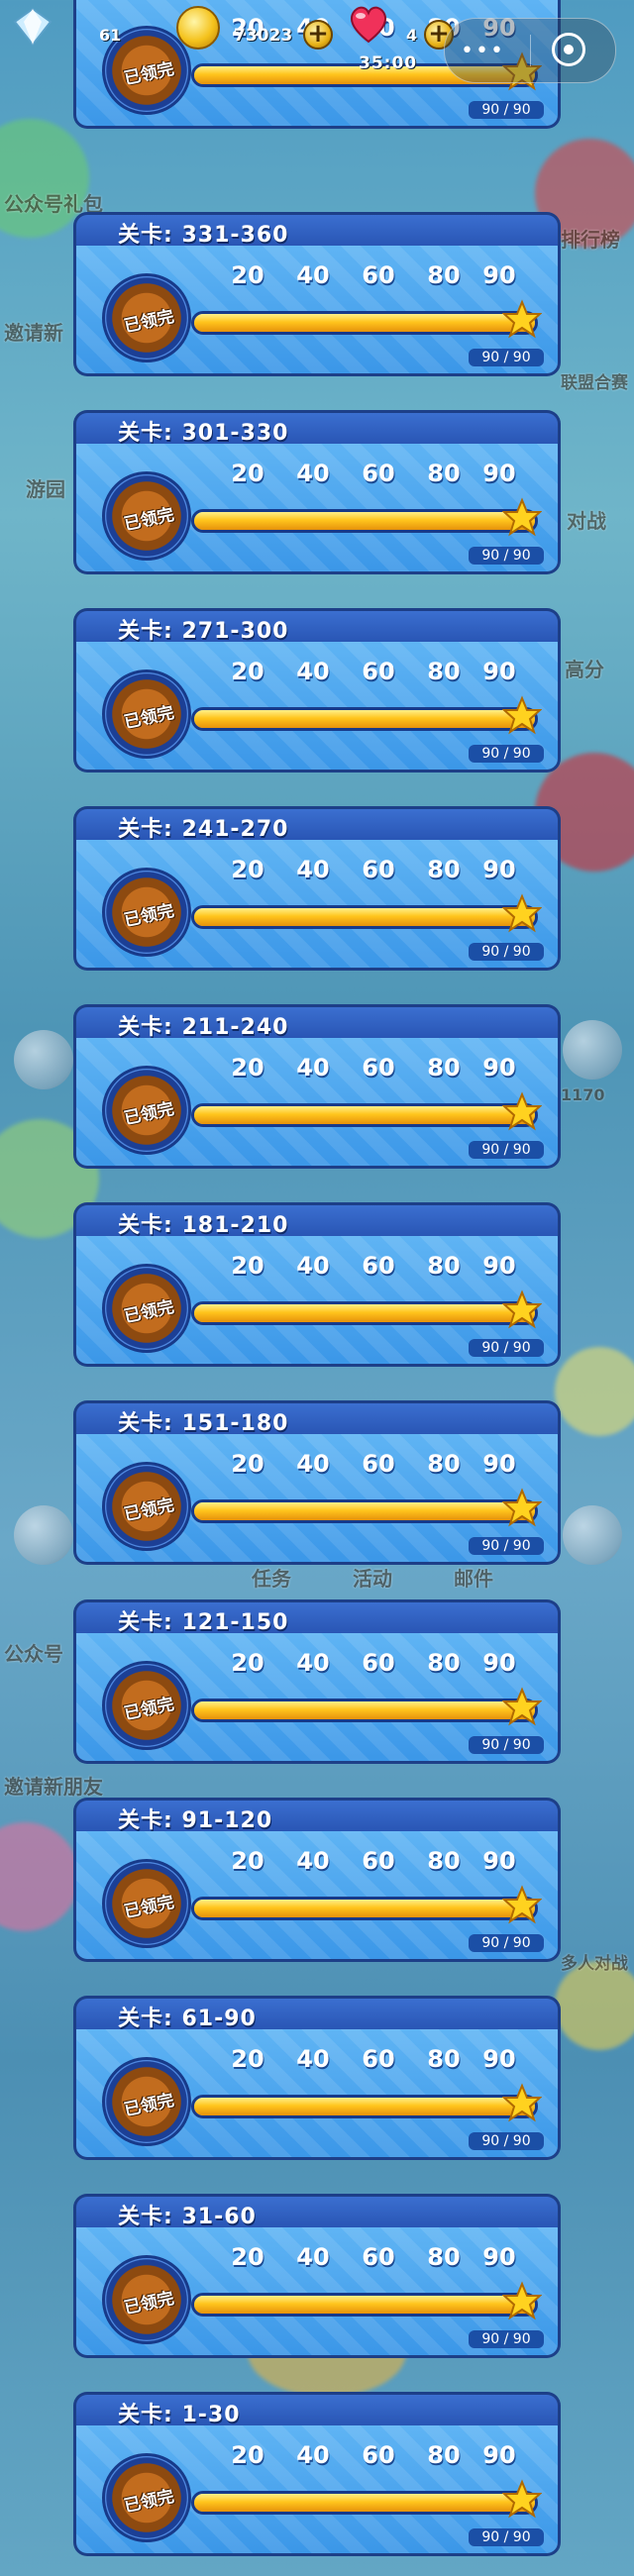 This screenshot has width=634, height=2576. Describe the element at coordinates (203, 1423) in the screenshot. I see `level-range-label: 关卡: 151-180` at that location.